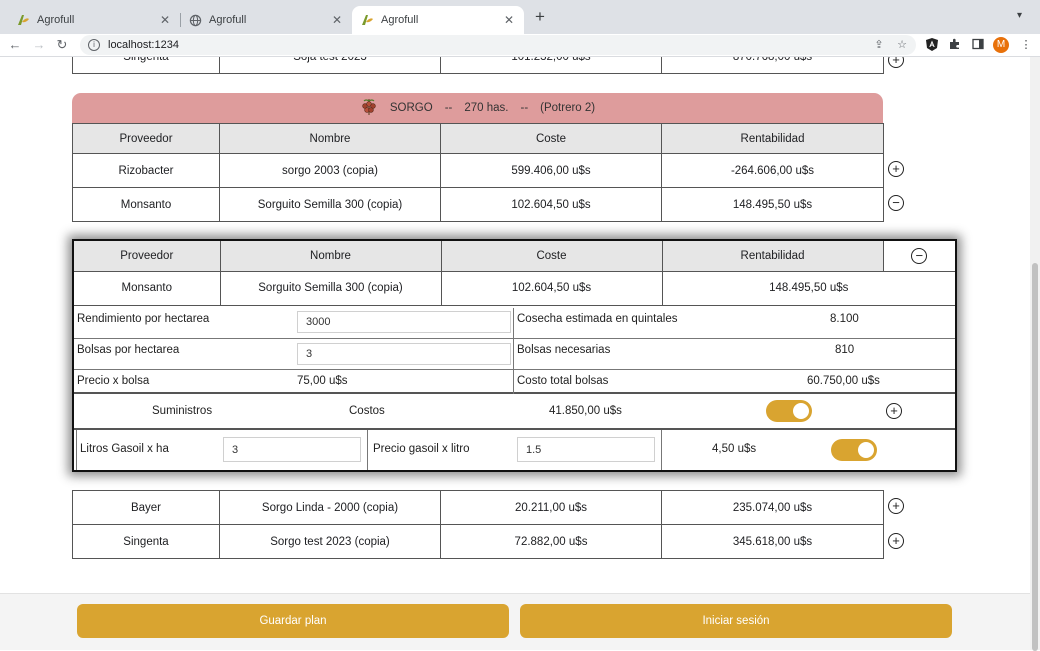 The image size is (1040, 651). I want to click on bolsas-ha-label: Bolsas por hectarea, so click(128, 350).